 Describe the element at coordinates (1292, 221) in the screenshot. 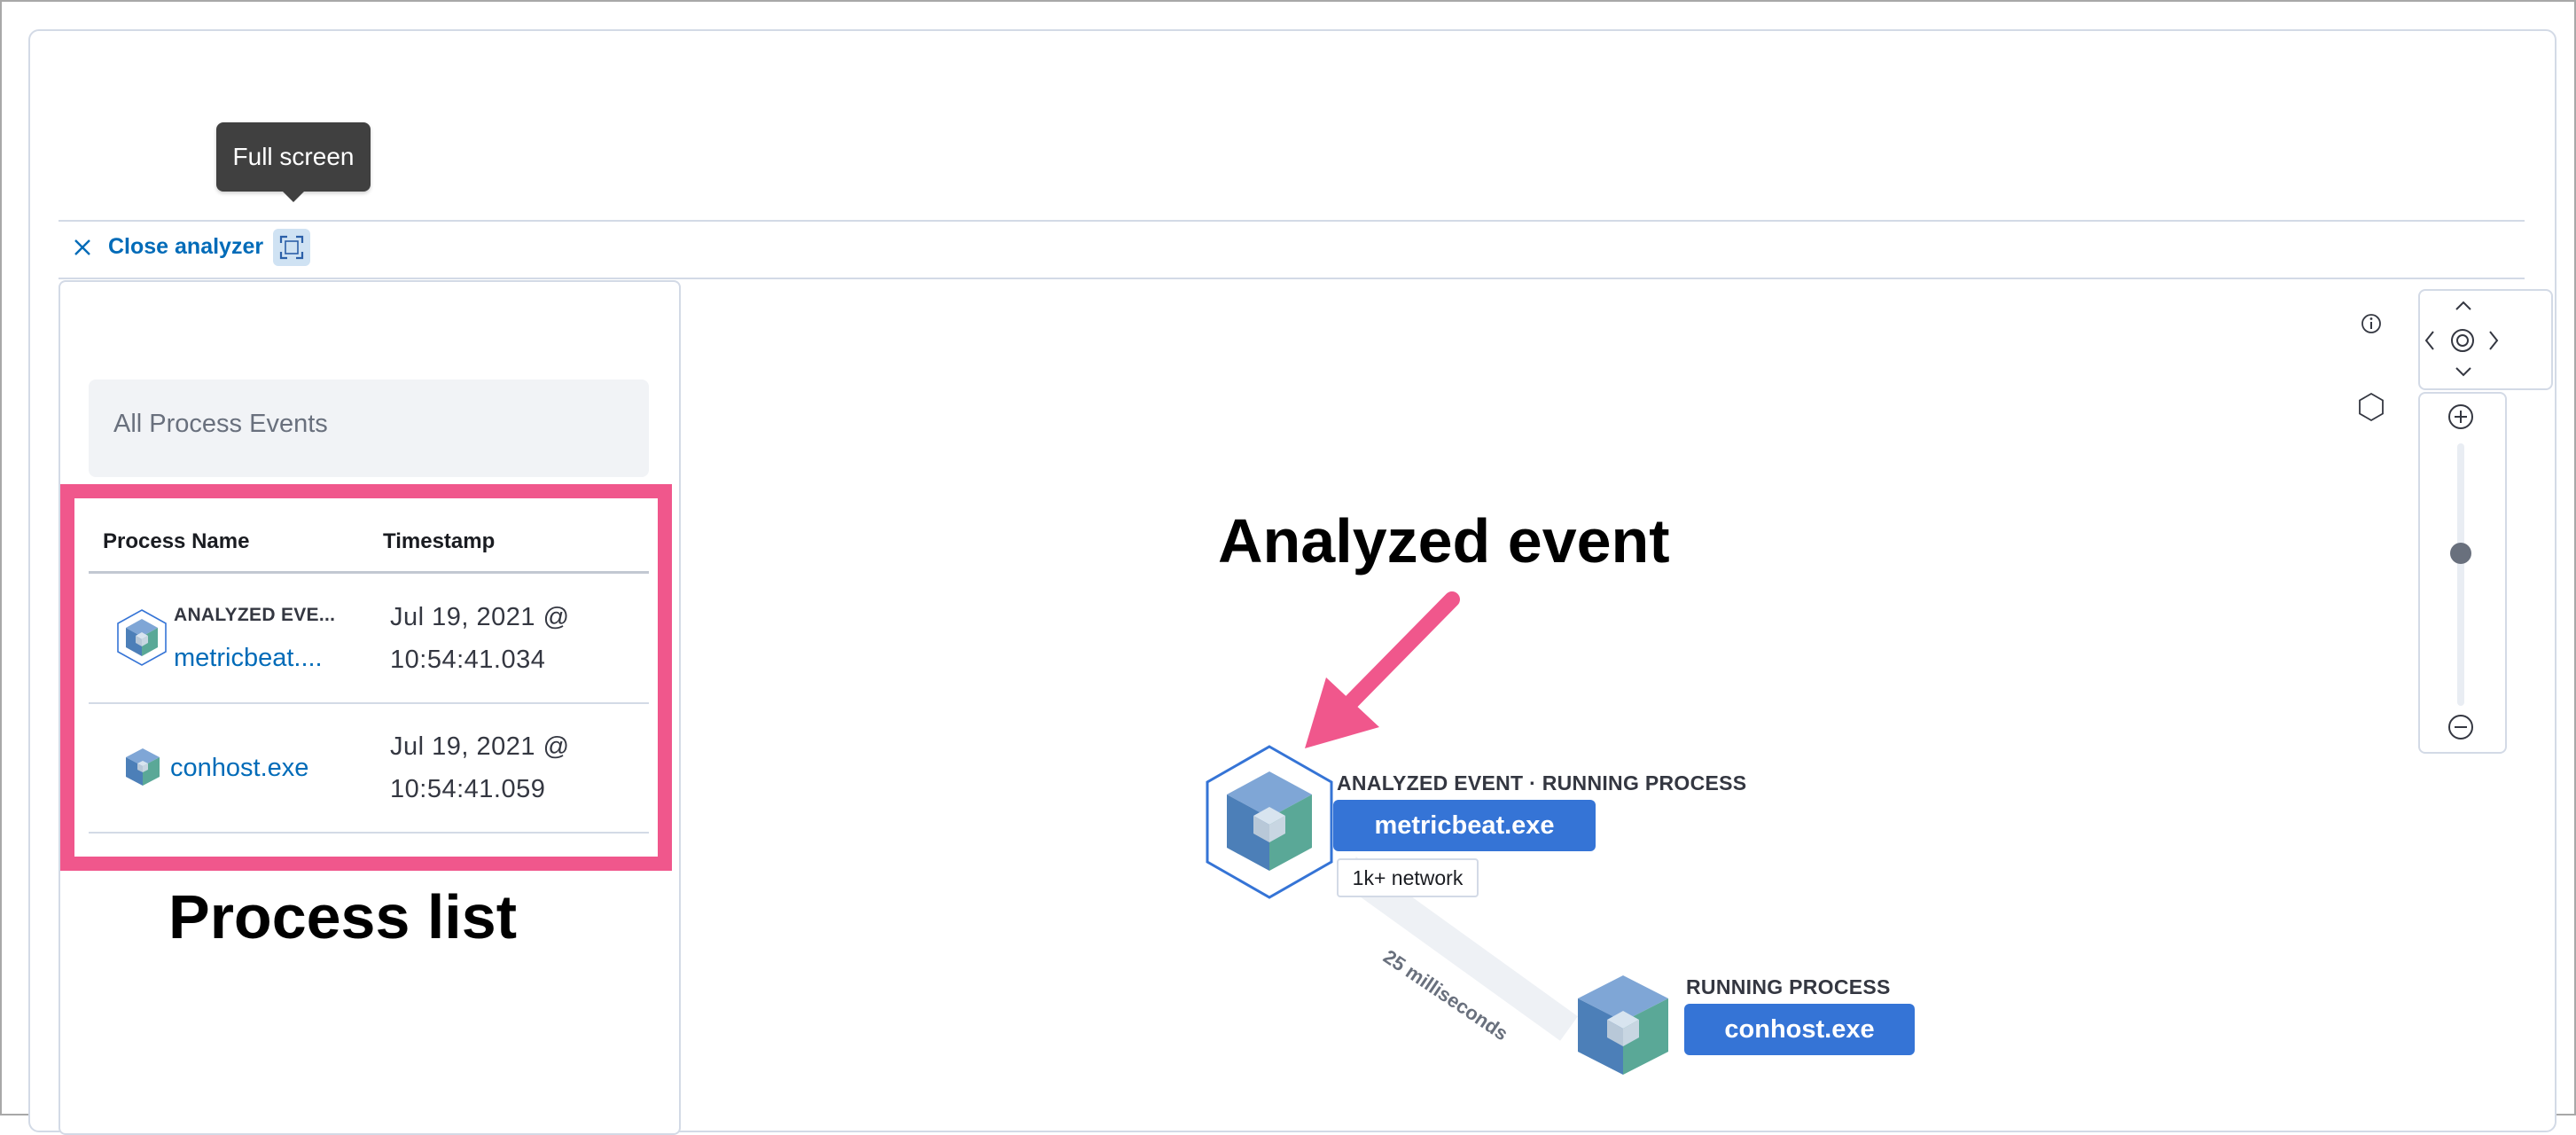

I see `top-divider` at that location.